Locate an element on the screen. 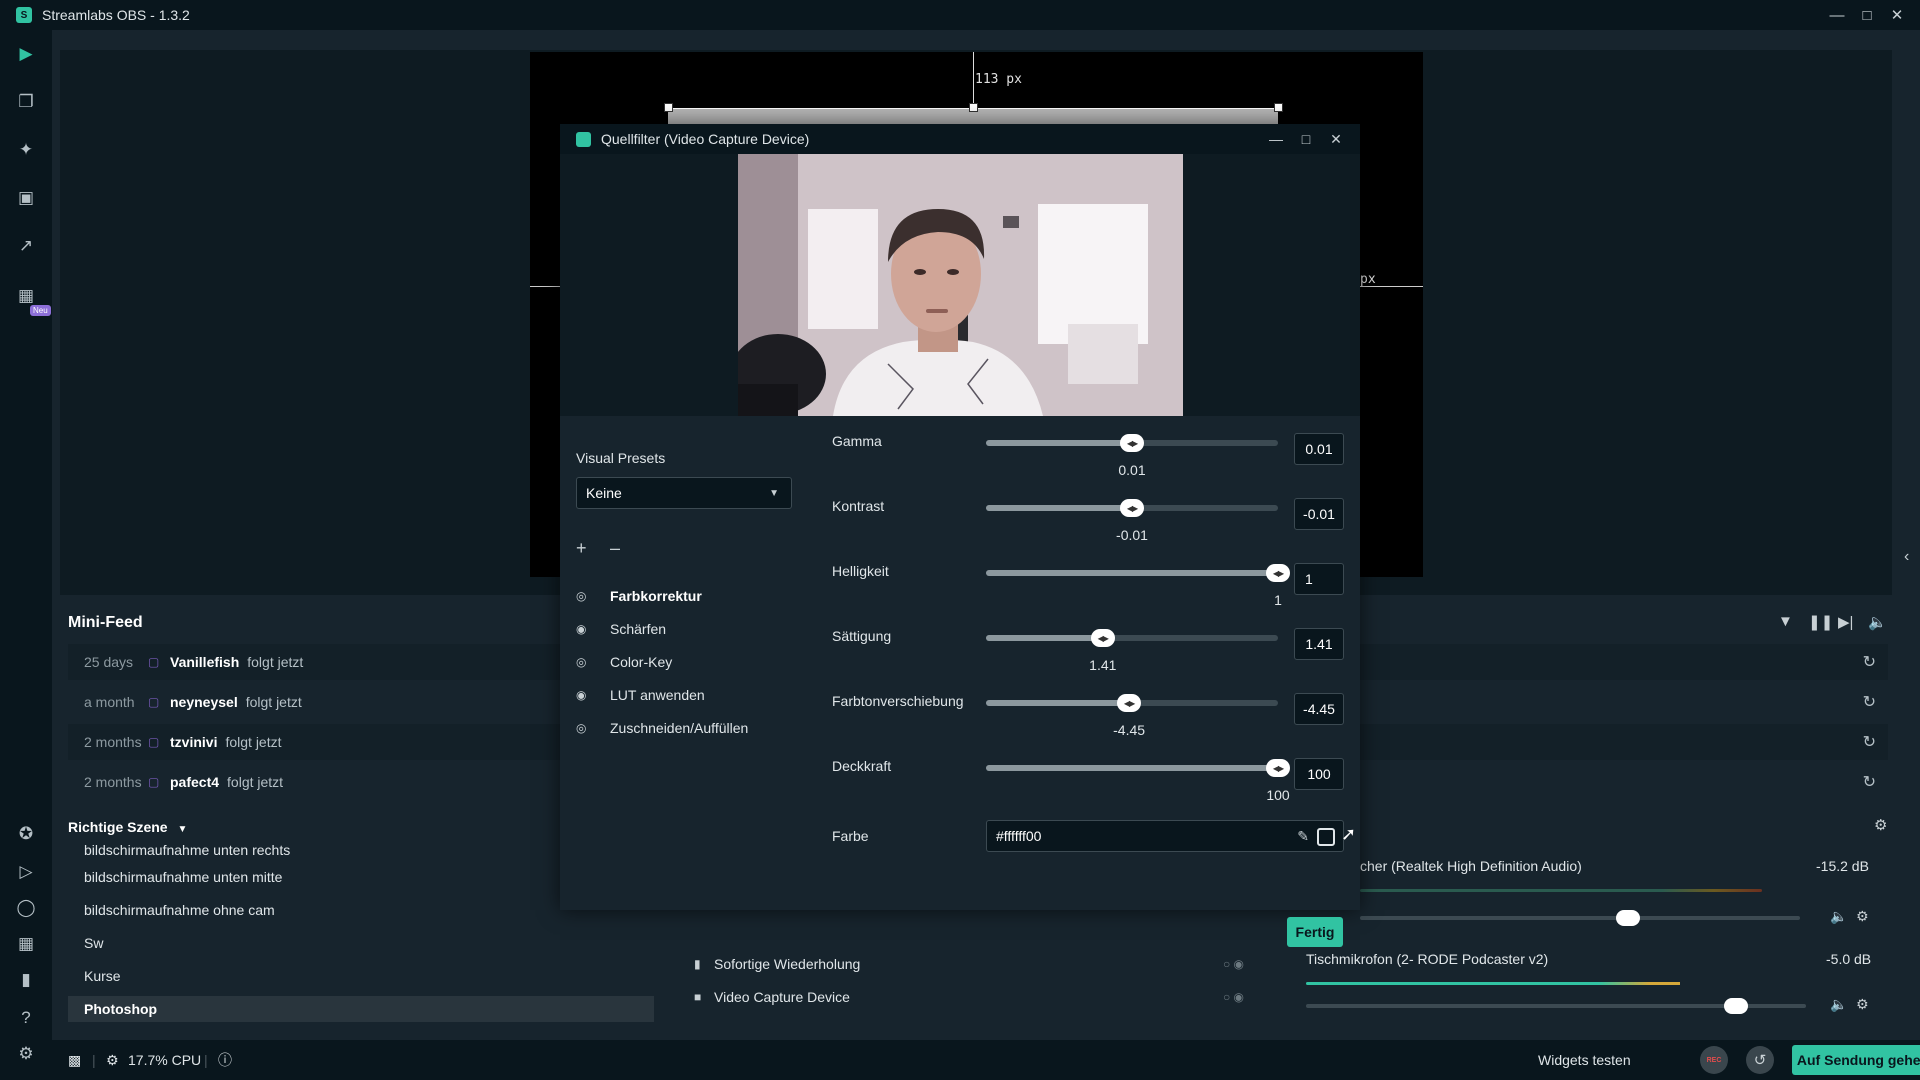  add-filter-icon: + is located at coordinates (581, 548).